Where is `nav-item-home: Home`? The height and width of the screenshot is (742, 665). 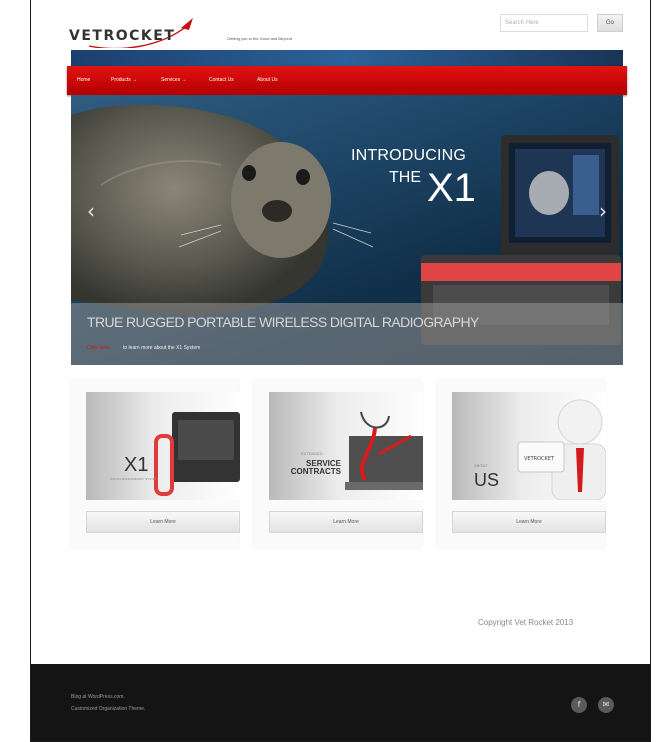
nav-item-home: Home is located at coordinates (83, 80).